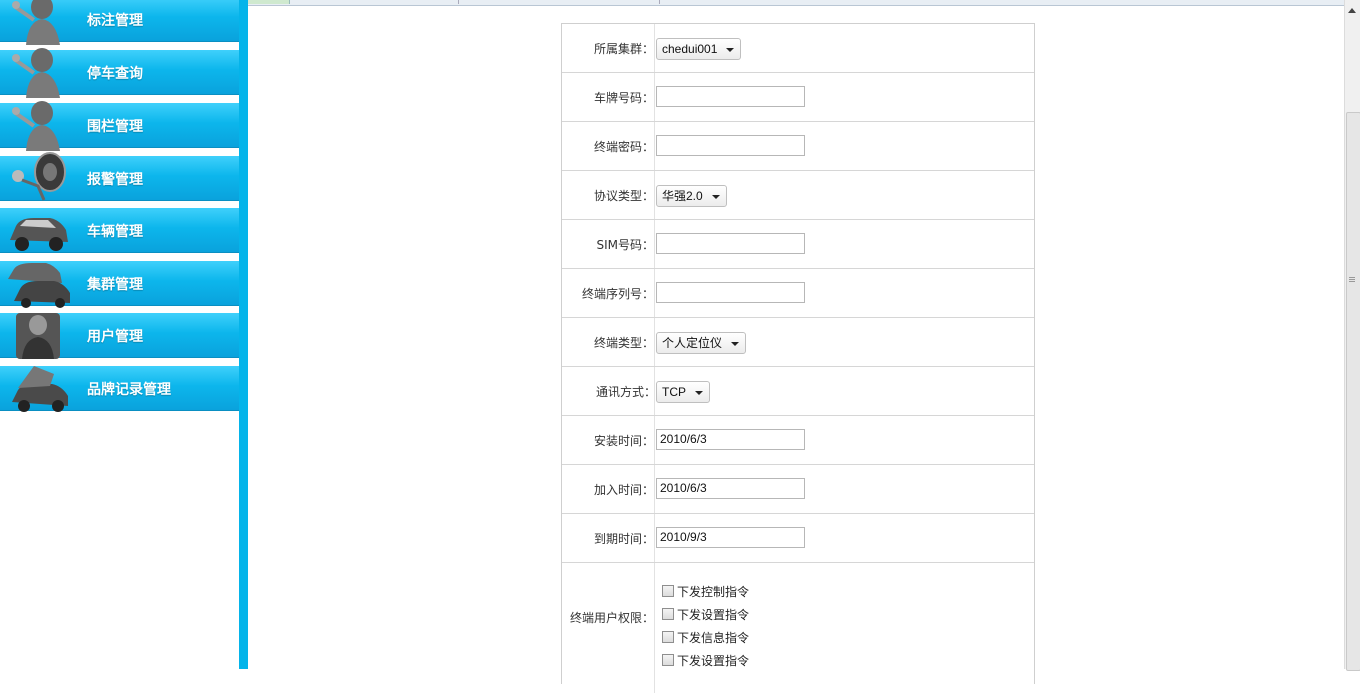 This screenshot has height=693, width=1360. Describe the element at coordinates (115, 21) in the screenshot. I see `sidebar-item-label: 标注管理` at that location.